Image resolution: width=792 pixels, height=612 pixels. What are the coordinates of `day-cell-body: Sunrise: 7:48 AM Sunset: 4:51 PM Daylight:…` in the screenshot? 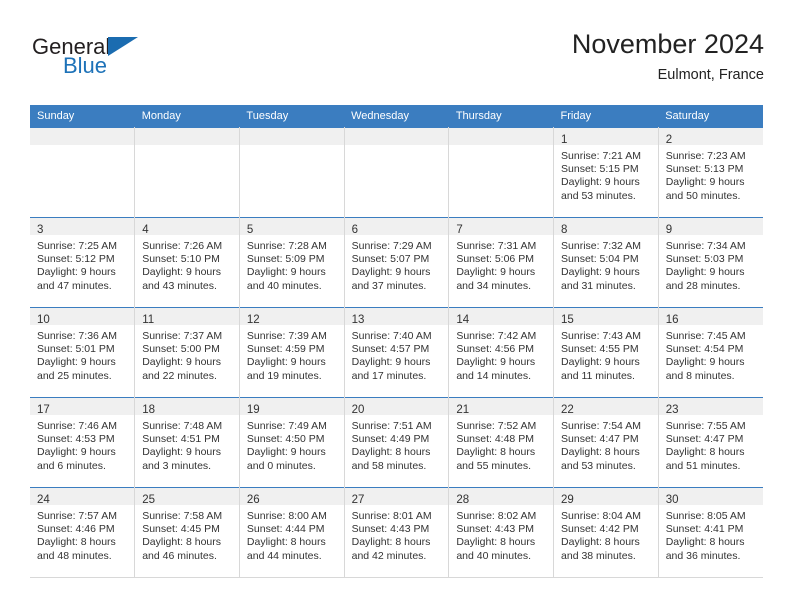 It's located at (187, 444).